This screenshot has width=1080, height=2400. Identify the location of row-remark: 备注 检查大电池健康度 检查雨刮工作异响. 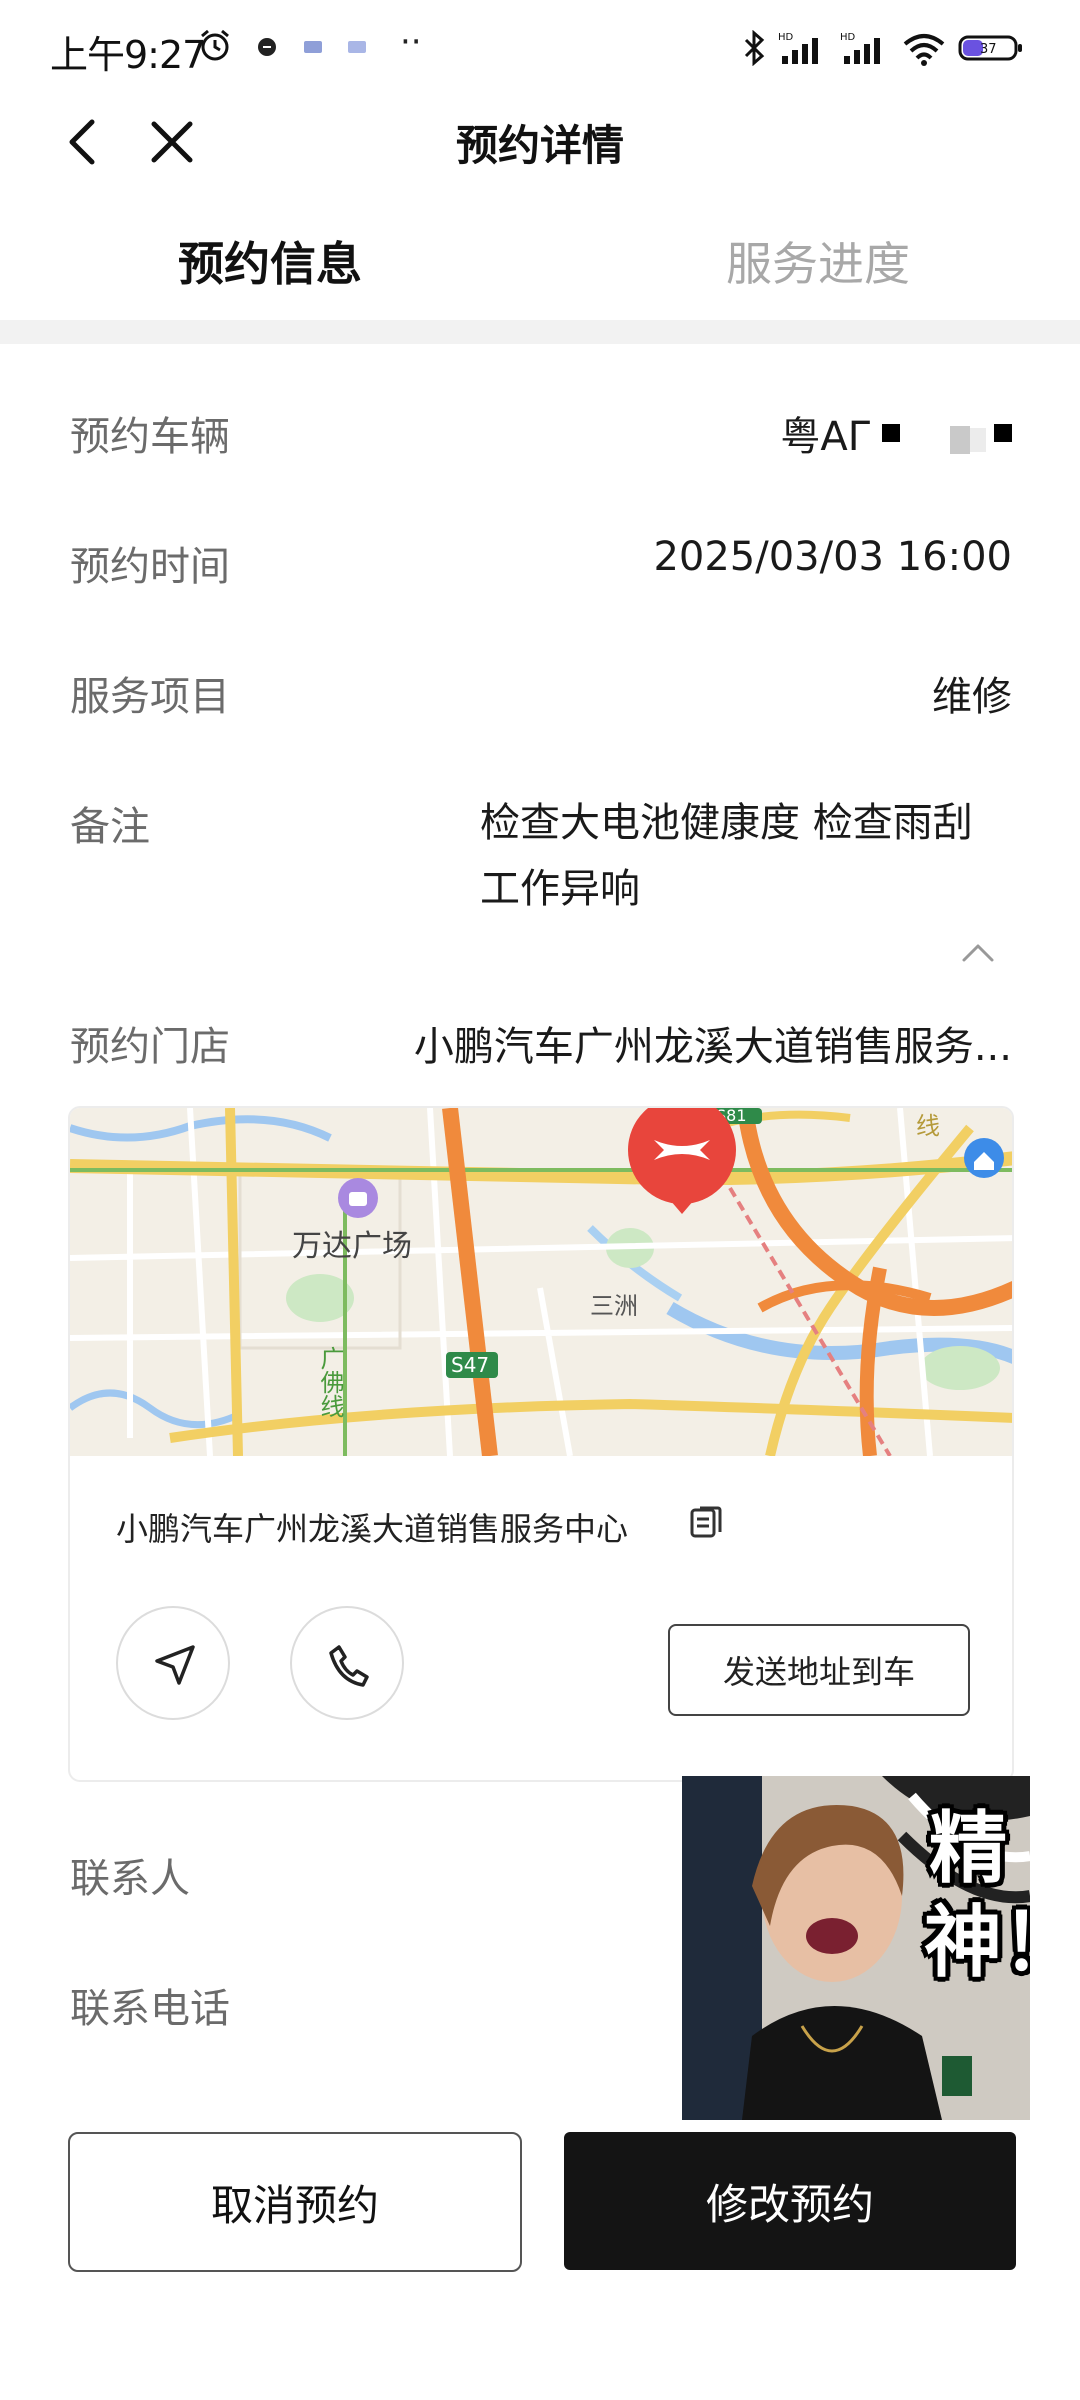
(541, 860).